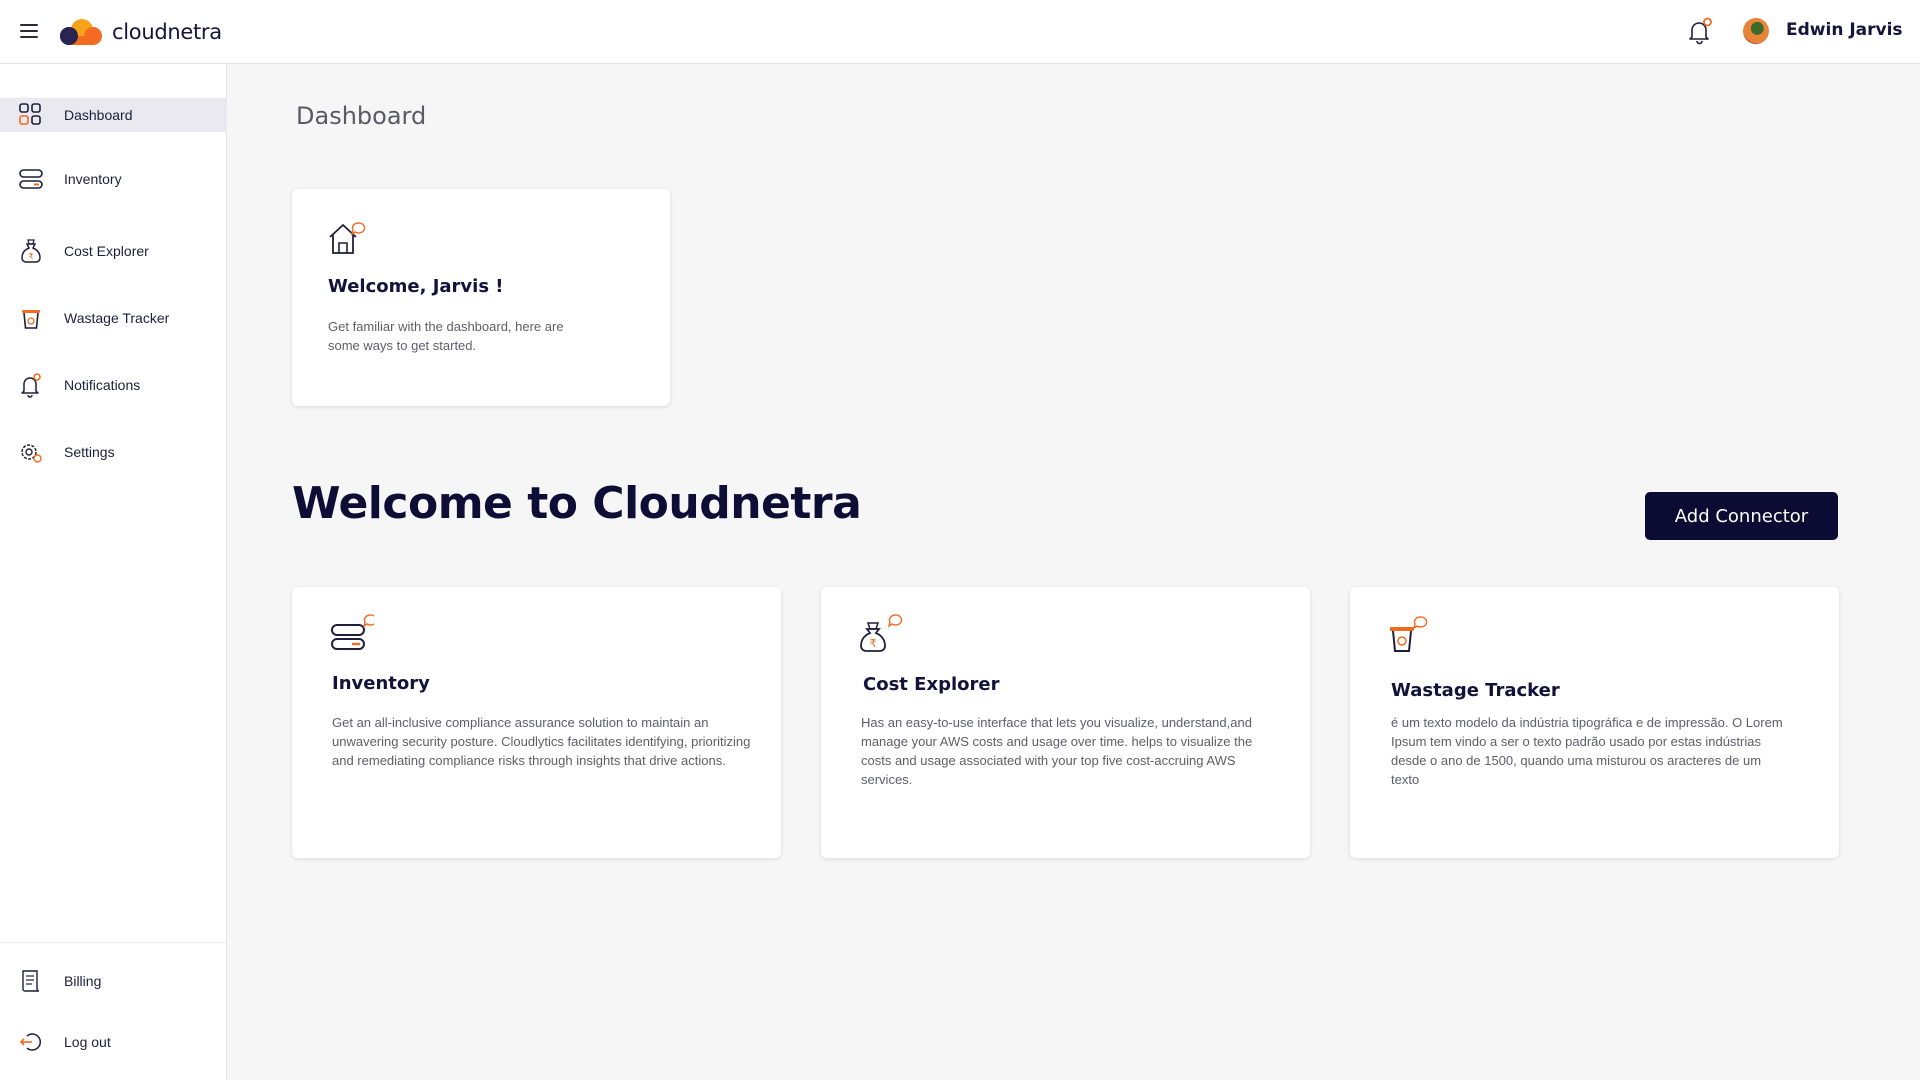  Describe the element at coordinates (113, 981) in the screenshot. I see `sidebar-item-billing: Billing` at that location.